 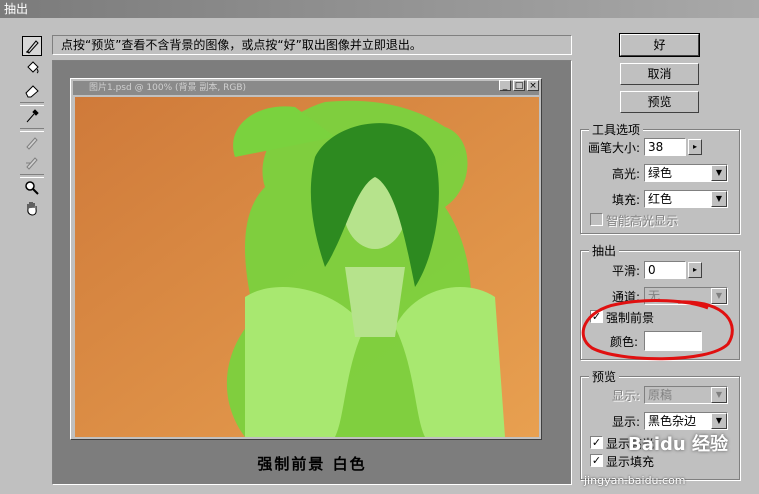 I want to click on smooth-input: 0, so click(x=665, y=270).